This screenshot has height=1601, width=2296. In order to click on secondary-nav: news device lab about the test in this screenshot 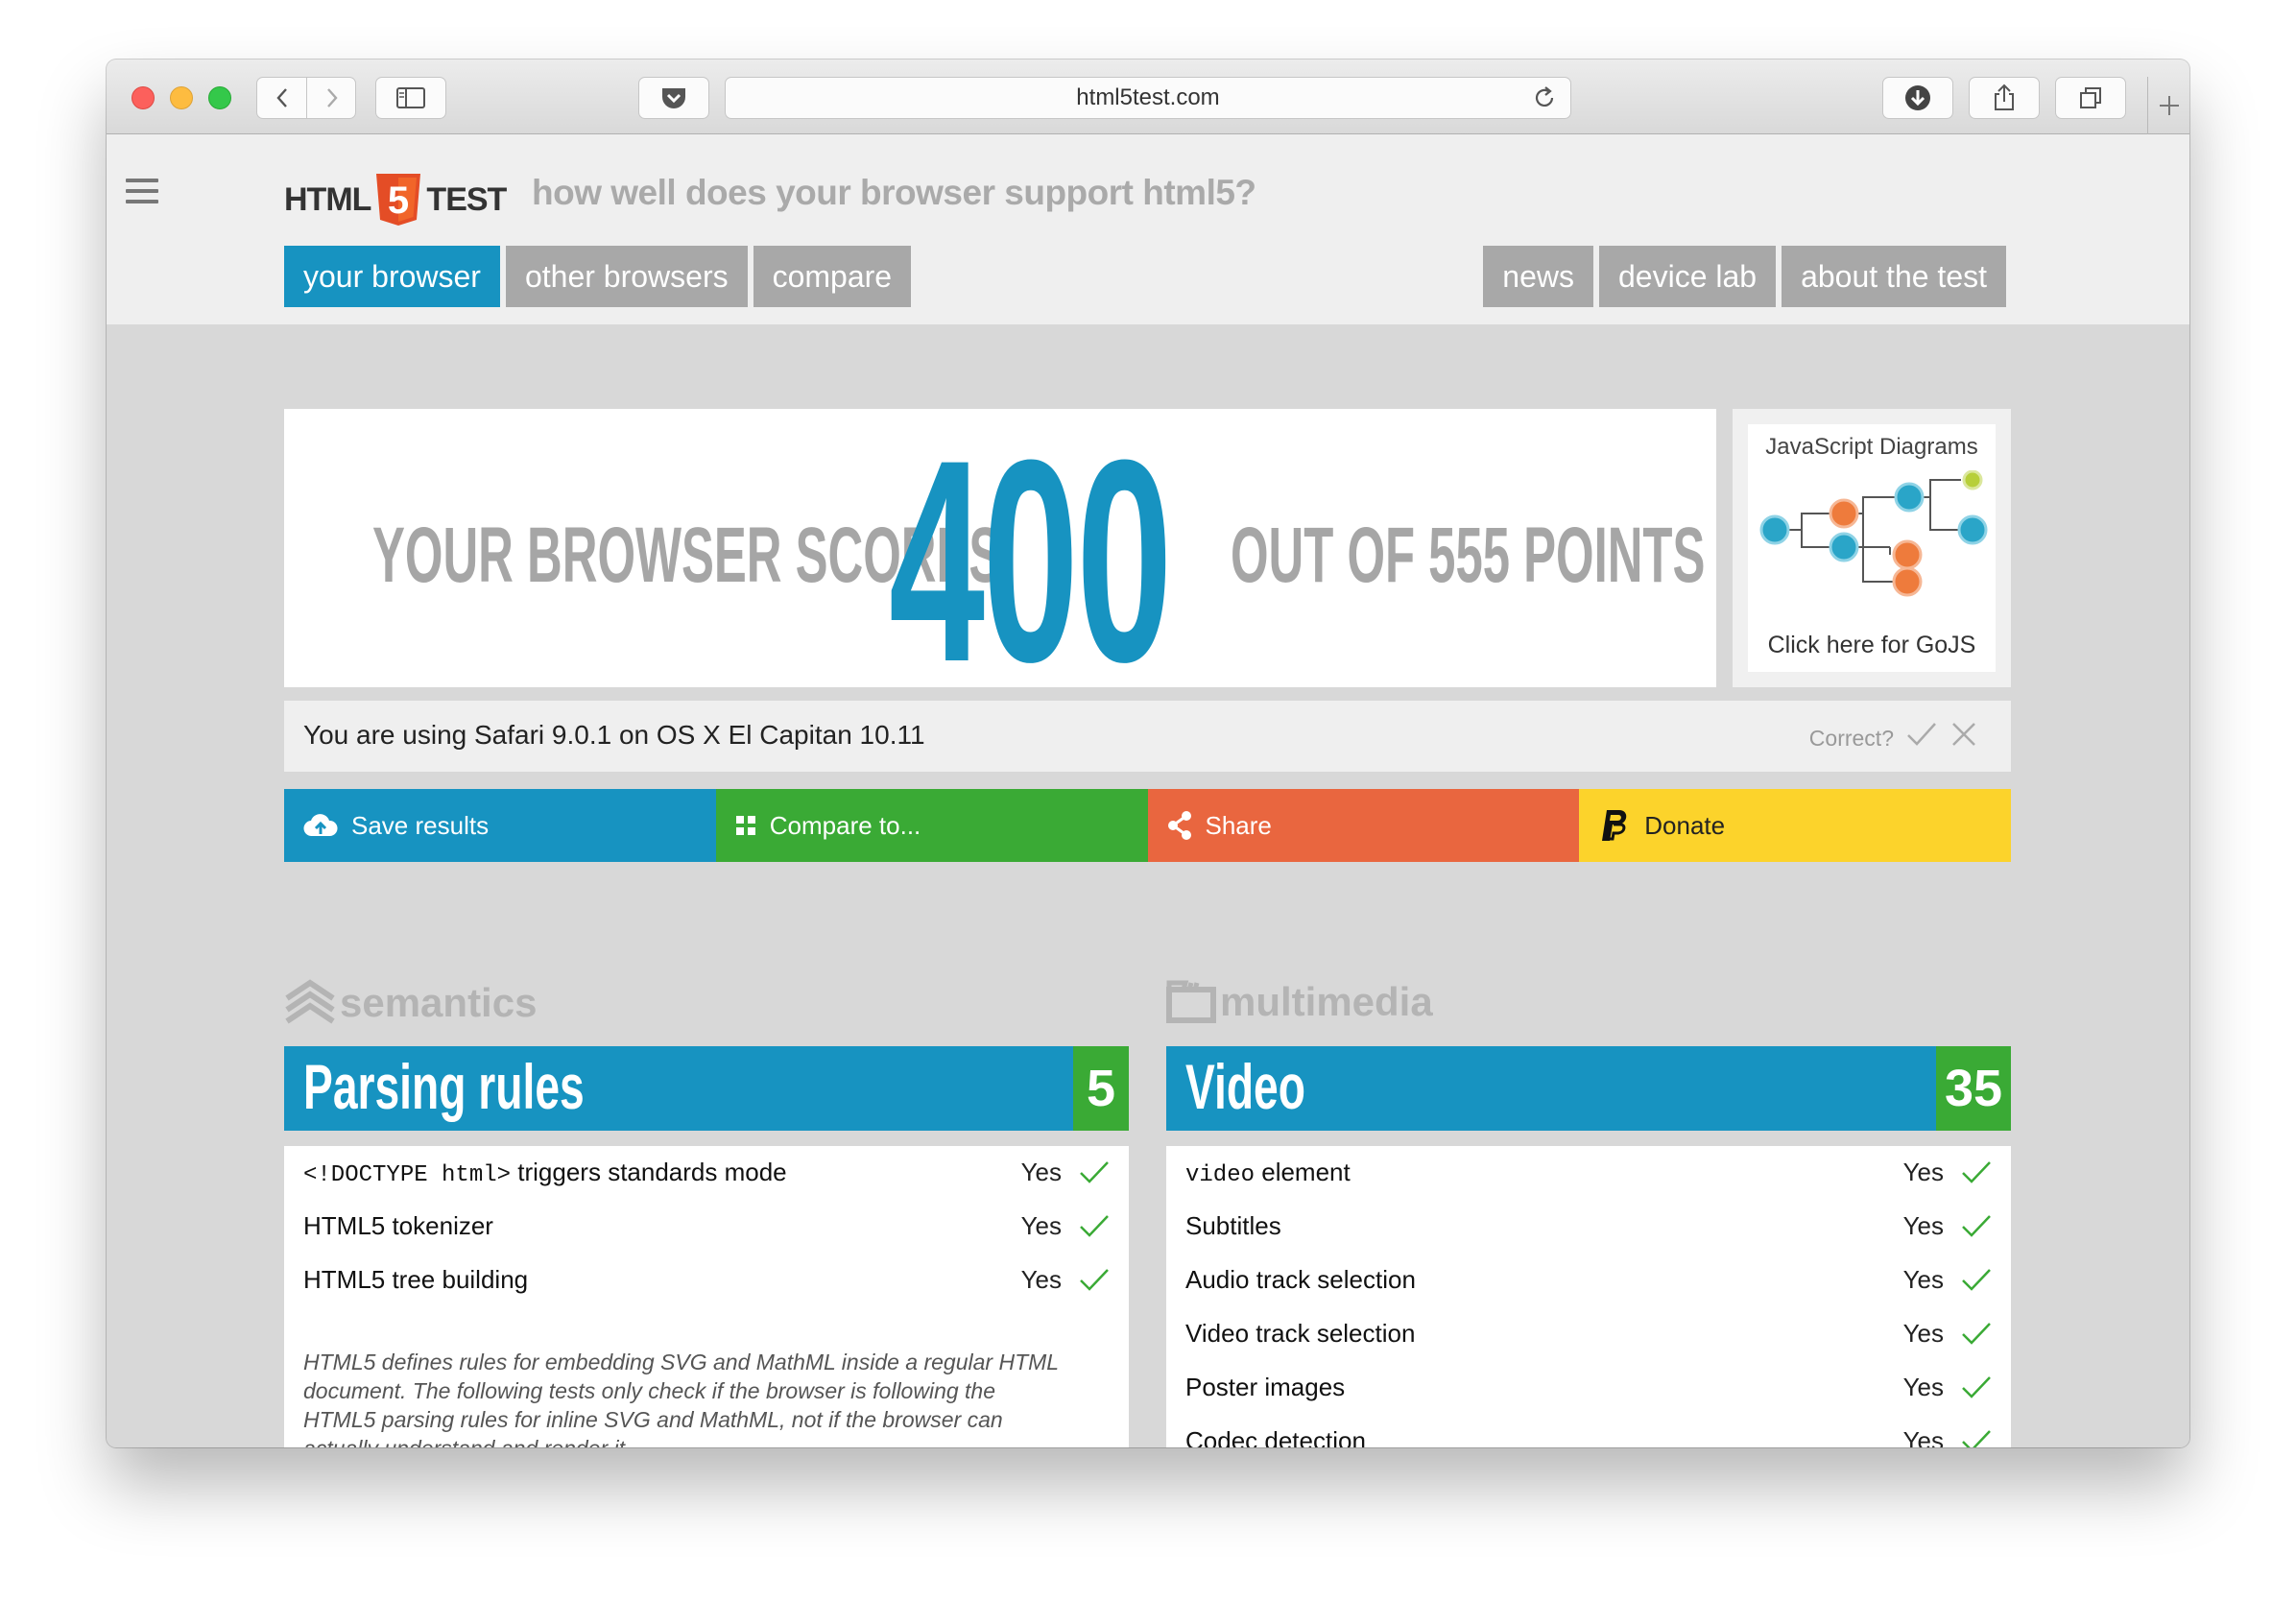, I will do `click(1745, 277)`.